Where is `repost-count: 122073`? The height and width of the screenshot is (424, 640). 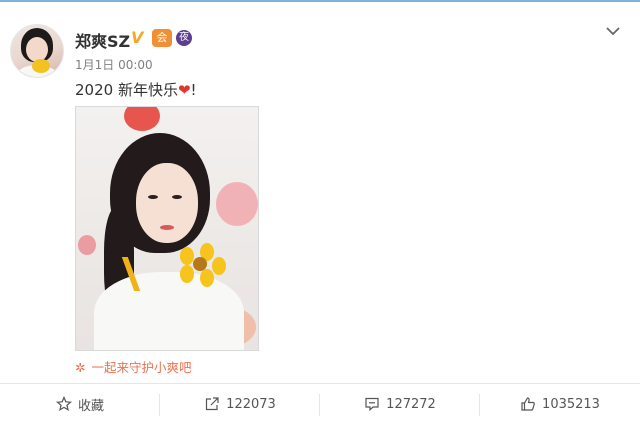
repost-count: 122073 is located at coordinates (251, 404).